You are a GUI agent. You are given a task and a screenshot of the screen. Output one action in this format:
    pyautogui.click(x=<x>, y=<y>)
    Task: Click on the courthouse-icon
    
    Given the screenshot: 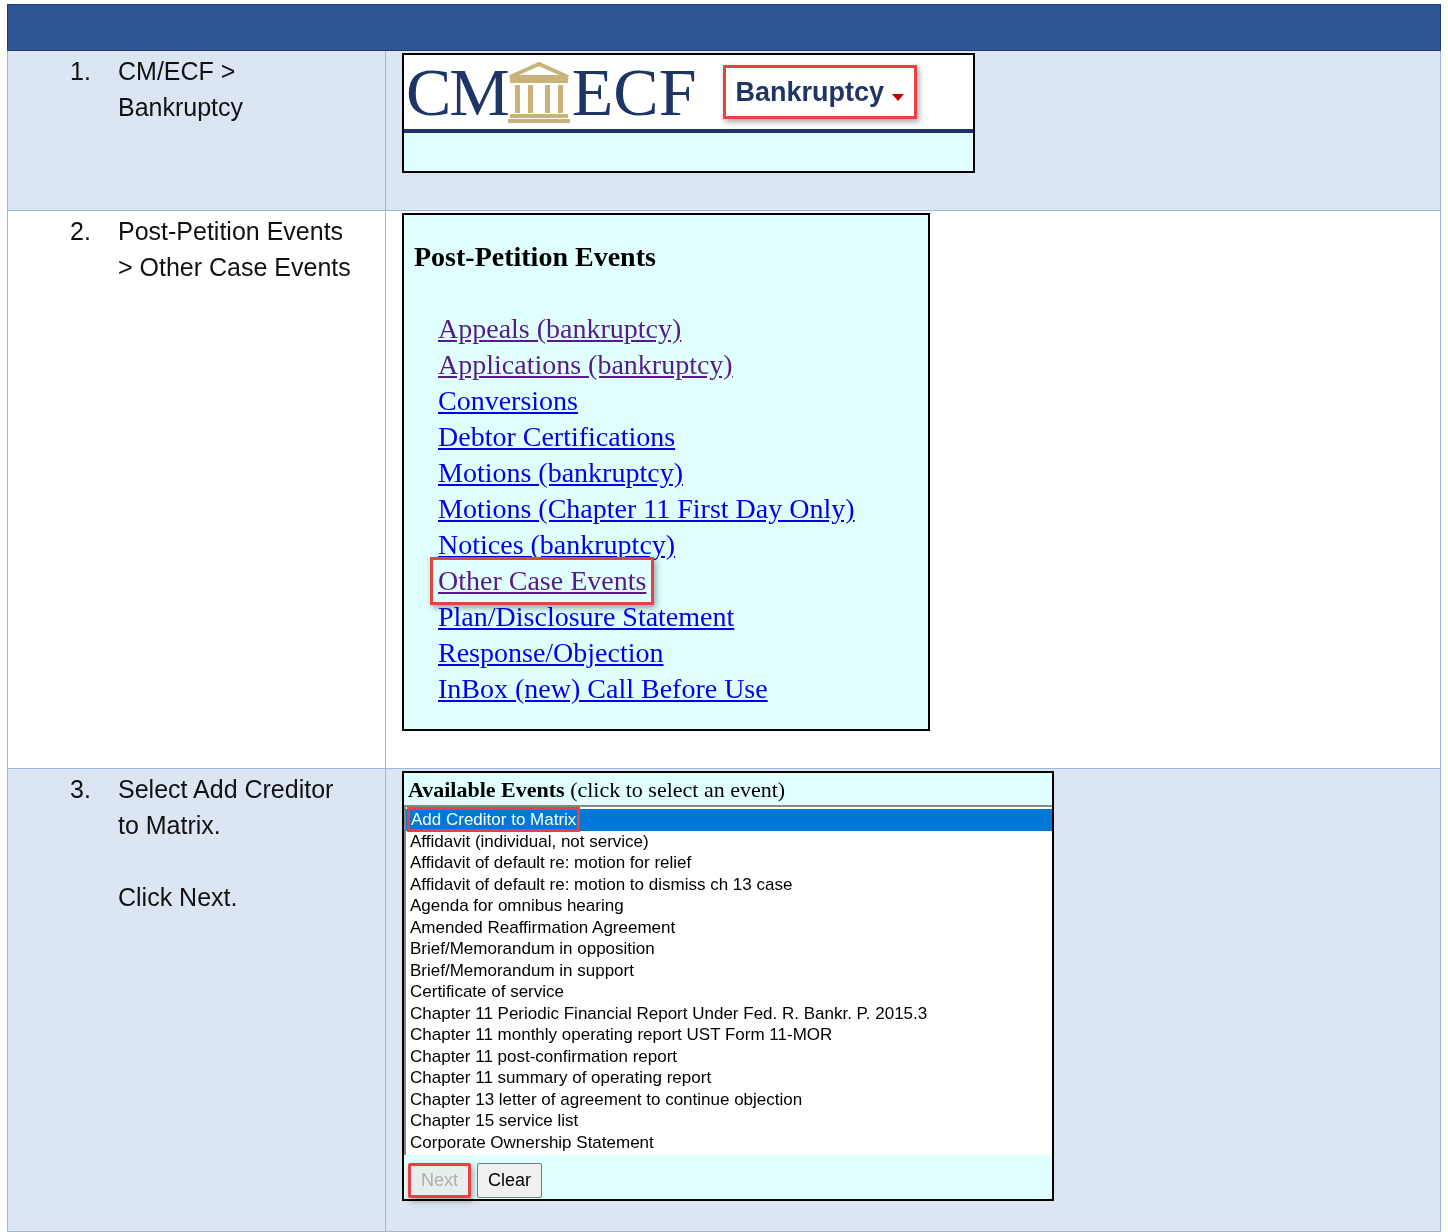 What is the action you would take?
    pyautogui.click(x=538, y=92)
    